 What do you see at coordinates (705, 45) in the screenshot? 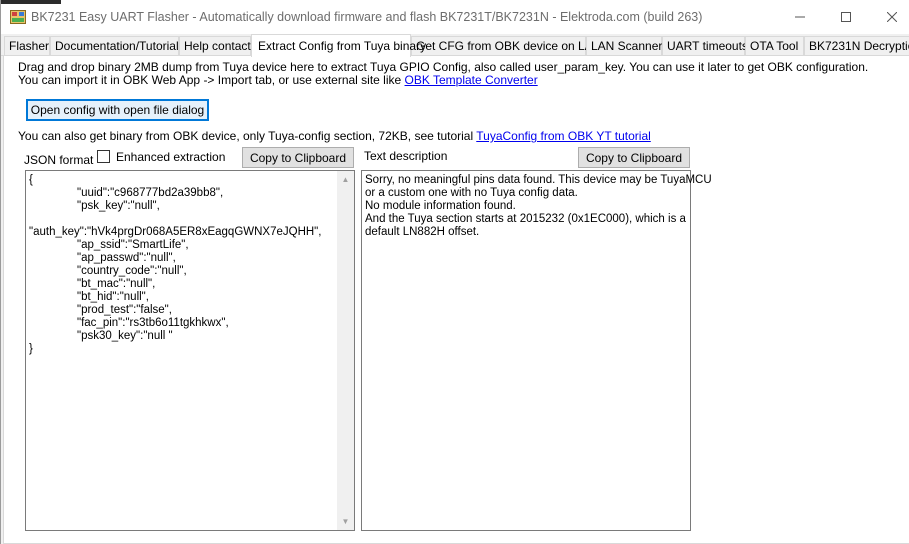
I see `tab-uart-timeouts: UART timeouts` at bounding box center [705, 45].